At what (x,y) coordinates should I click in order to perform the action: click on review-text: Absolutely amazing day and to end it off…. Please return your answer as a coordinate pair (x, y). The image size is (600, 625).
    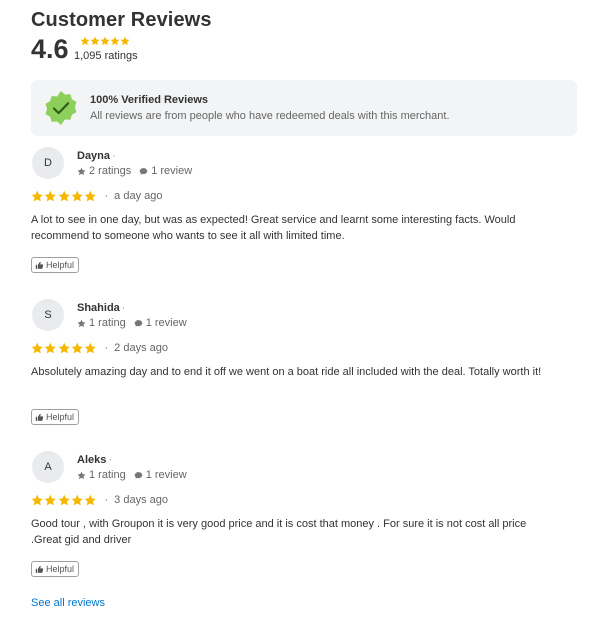
    Looking at the image, I should click on (286, 372).